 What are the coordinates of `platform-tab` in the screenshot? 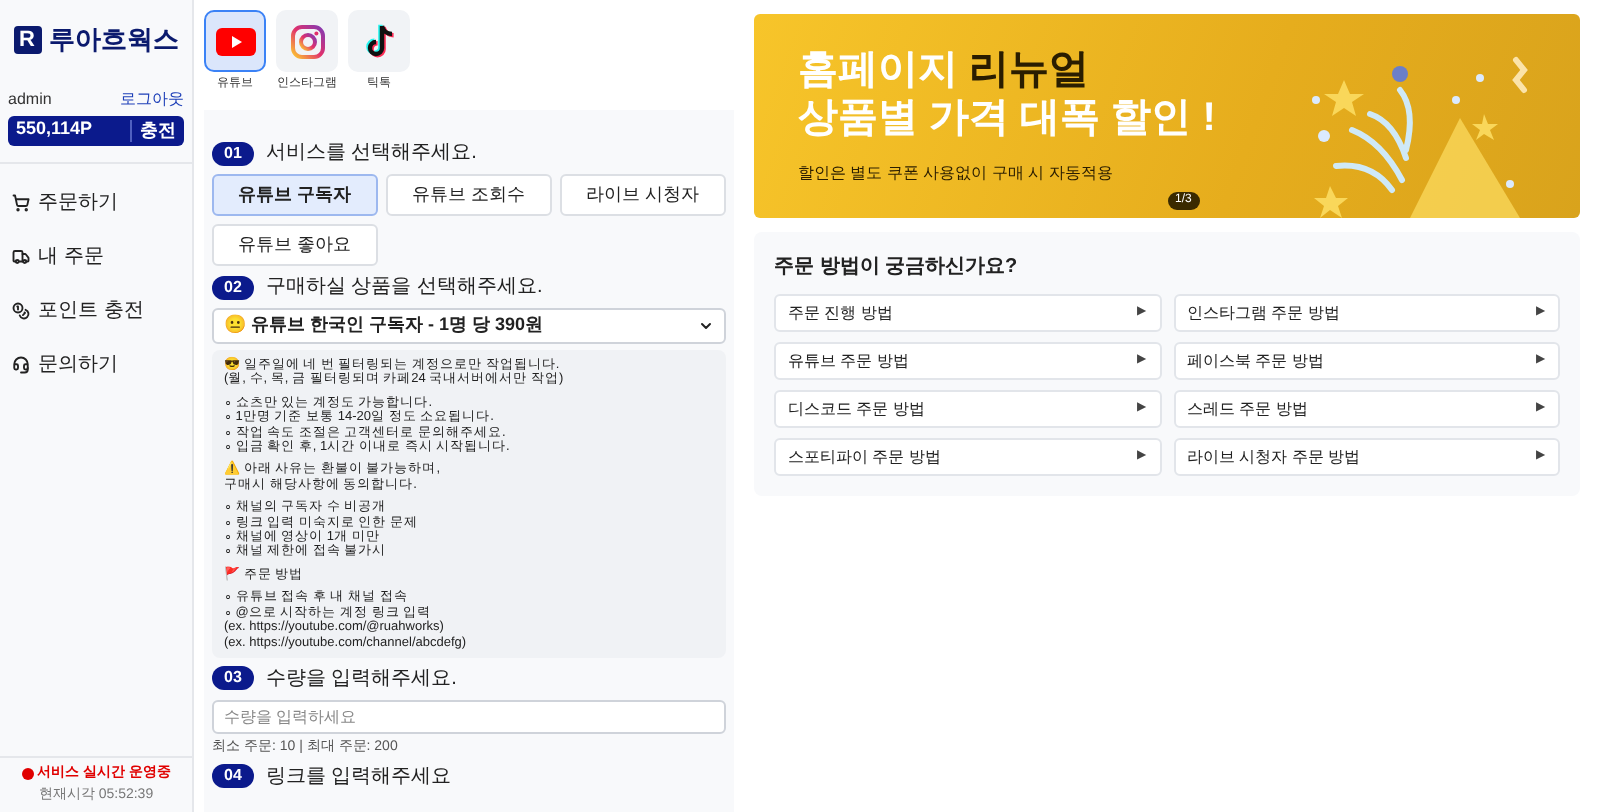 It's located at (379, 41).